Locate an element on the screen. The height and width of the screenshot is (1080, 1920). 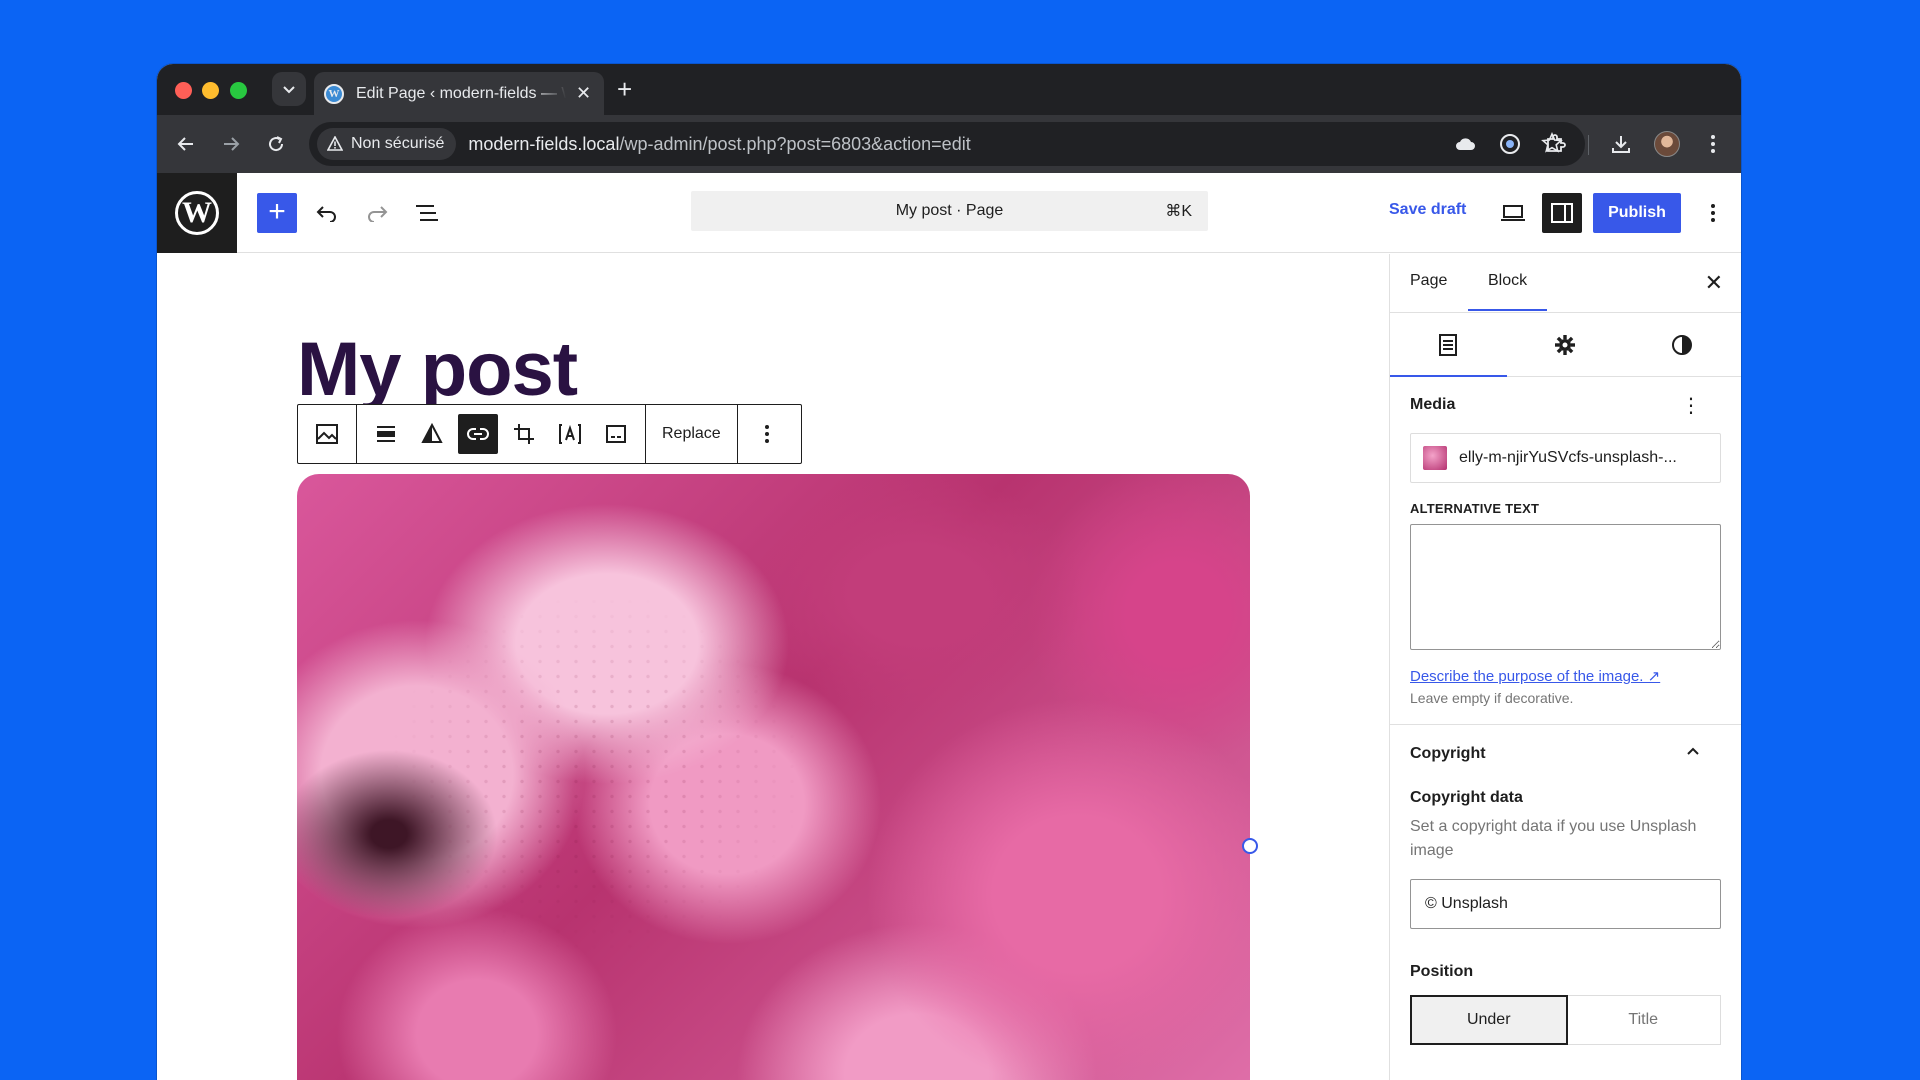
post-title: My post is located at coordinates (437, 370).